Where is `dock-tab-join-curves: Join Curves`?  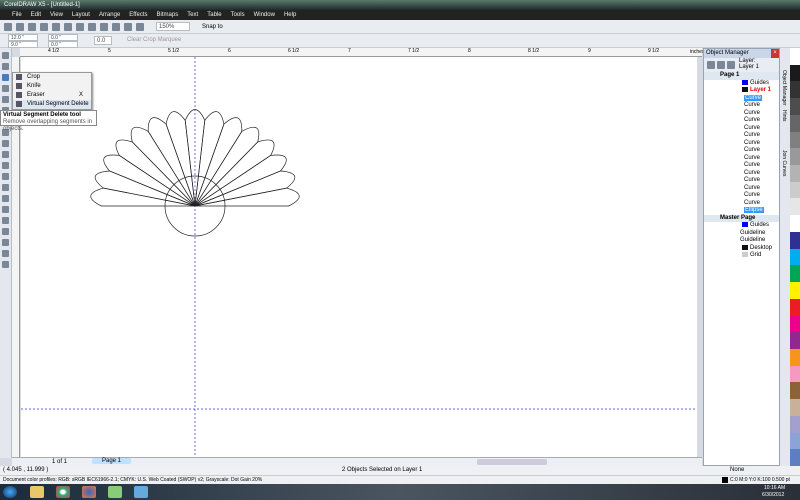 dock-tab-join-curves: Join Curves is located at coordinates (784, 163).